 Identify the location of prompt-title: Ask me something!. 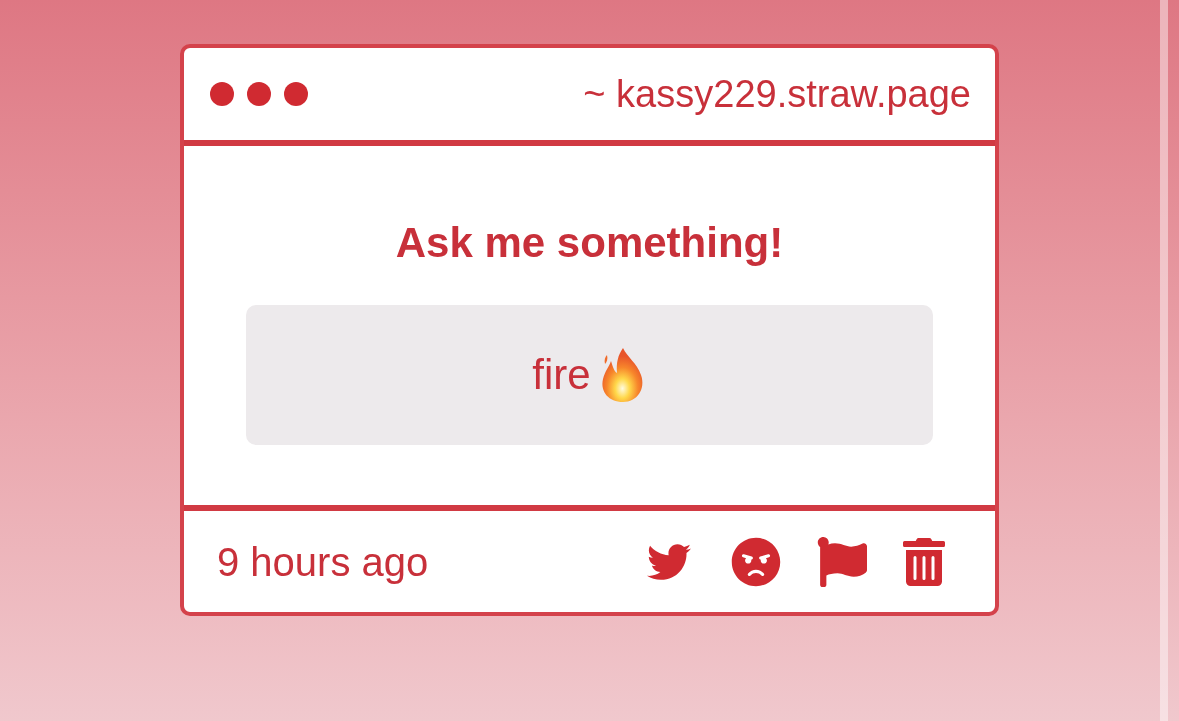
(589, 243).